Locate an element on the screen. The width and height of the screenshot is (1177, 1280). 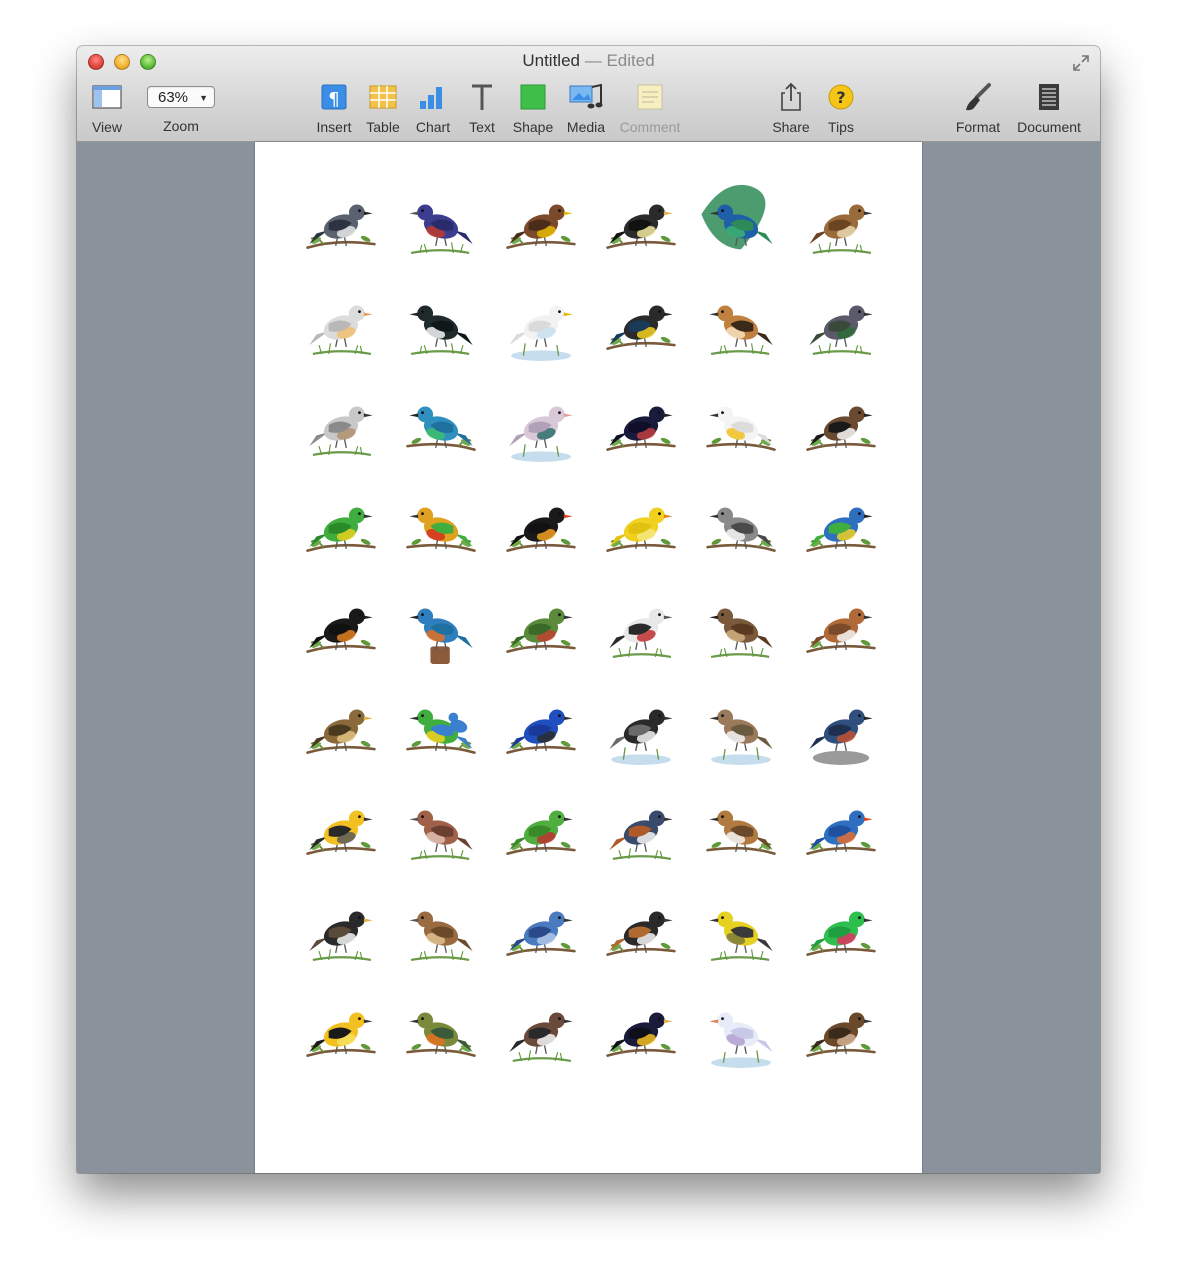
comment-icon is located at coordinates (650, 97).